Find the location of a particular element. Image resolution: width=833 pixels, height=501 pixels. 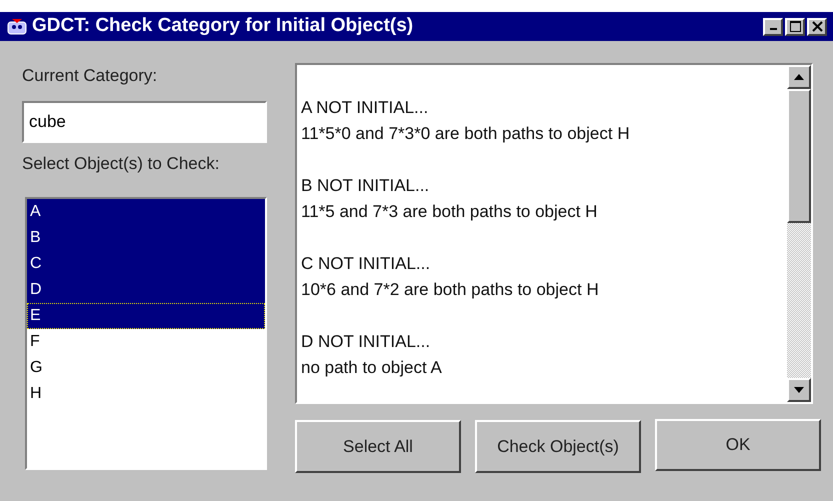

result-detail: 11*5 and 7*3 are both paths to object H is located at coordinates (449, 212).